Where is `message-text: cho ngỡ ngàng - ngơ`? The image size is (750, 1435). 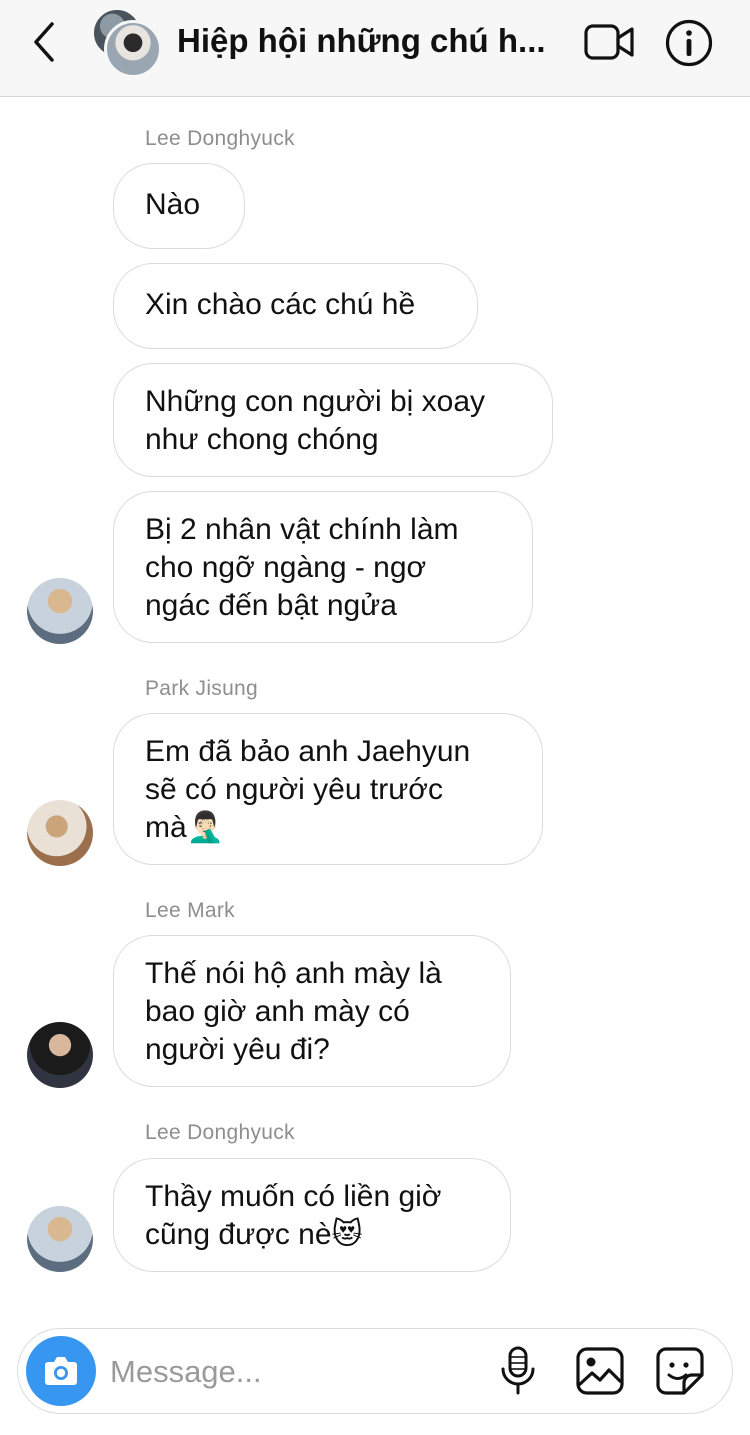 message-text: cho ngỡ ngàng - ngơ is located at coordinates (286, 567).